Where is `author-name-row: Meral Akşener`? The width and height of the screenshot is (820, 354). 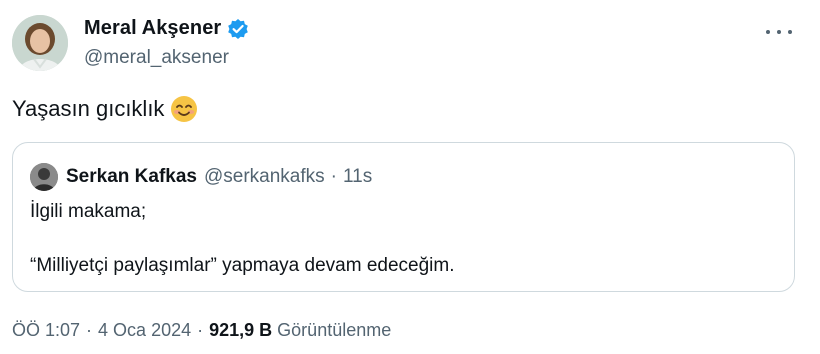 author-name-row: Meral Akşener is located at coordinates (166, 28).